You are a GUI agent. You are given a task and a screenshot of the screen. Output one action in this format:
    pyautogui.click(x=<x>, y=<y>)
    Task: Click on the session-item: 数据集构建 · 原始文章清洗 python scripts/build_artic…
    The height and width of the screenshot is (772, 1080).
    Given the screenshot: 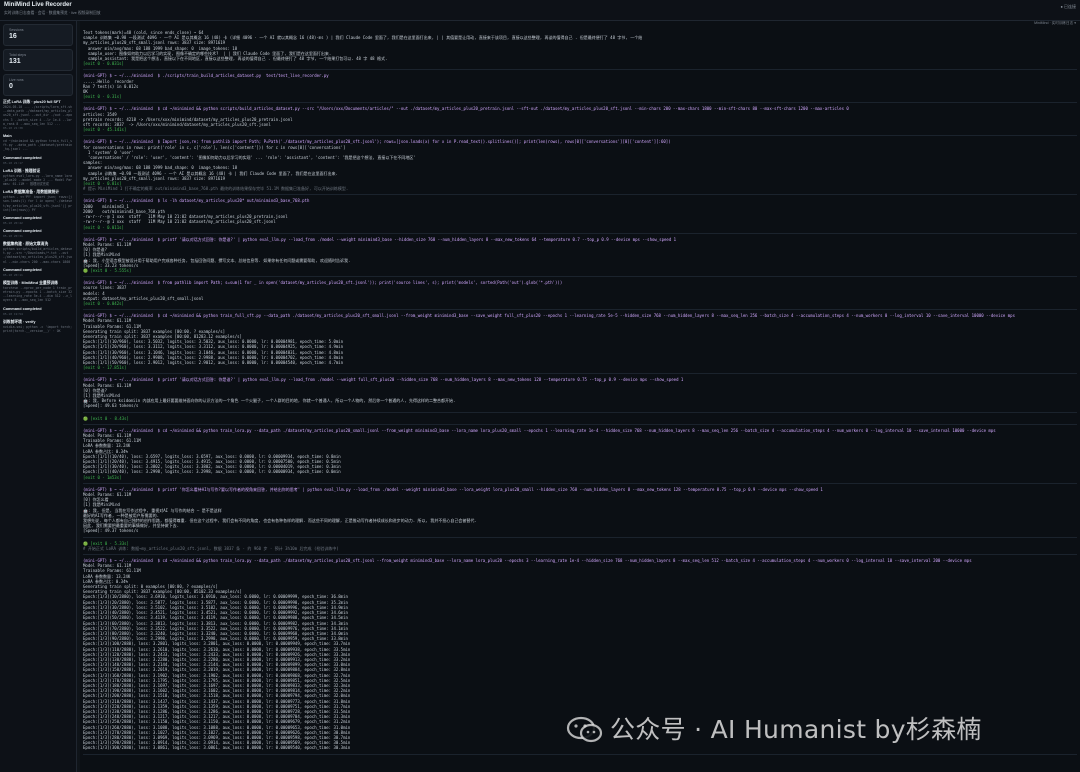 What is the action you would take?
    pyautogui.click(x=38, y=253)
    